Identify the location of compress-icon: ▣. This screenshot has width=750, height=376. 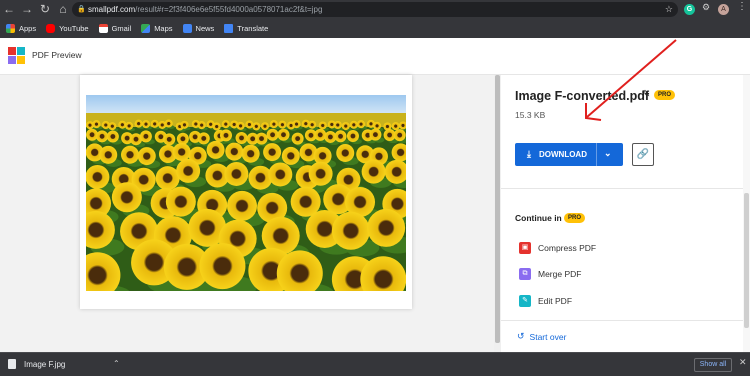
(525, 248).